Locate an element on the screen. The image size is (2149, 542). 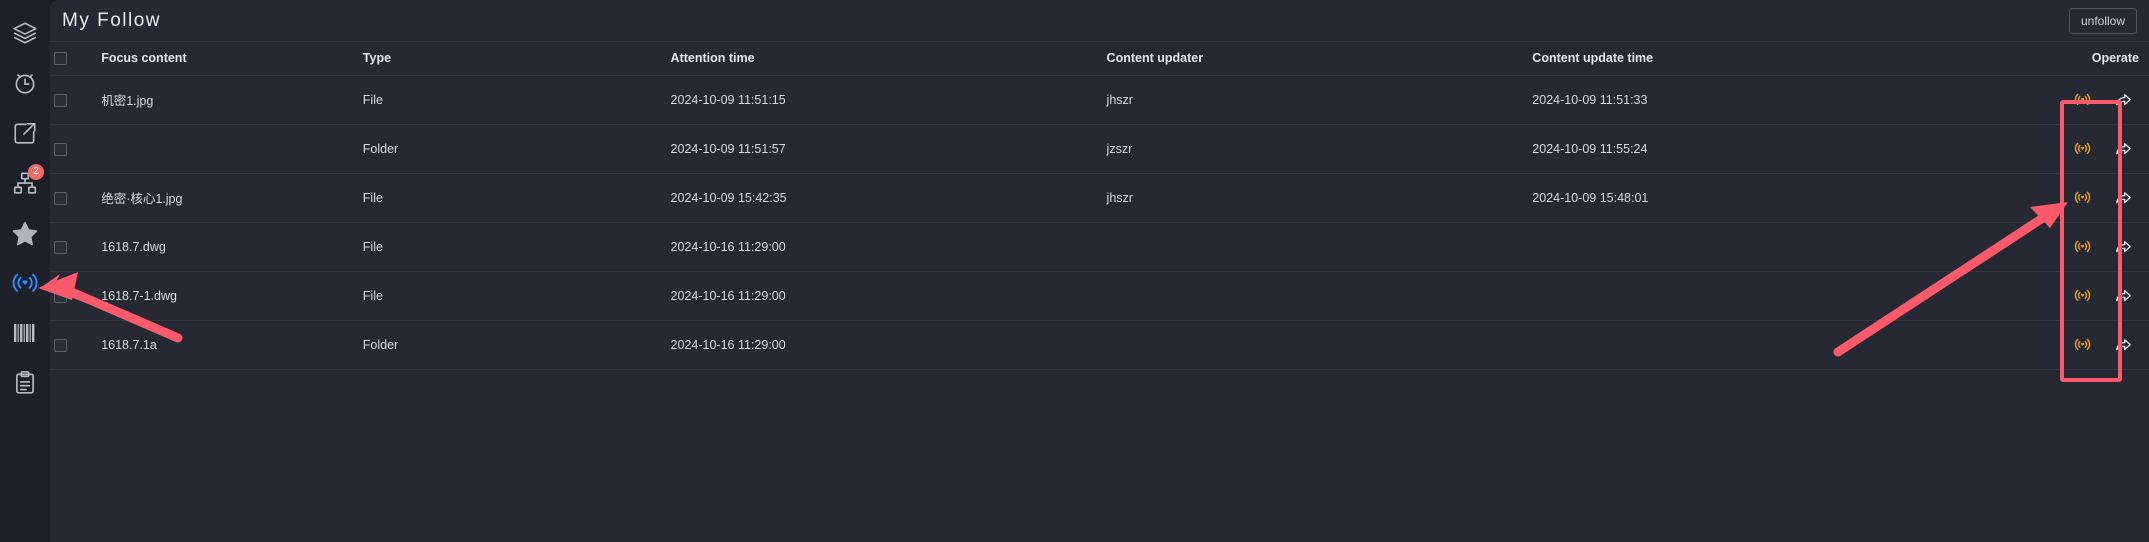
page-title: My Follow is located at coordinates (112, 20).